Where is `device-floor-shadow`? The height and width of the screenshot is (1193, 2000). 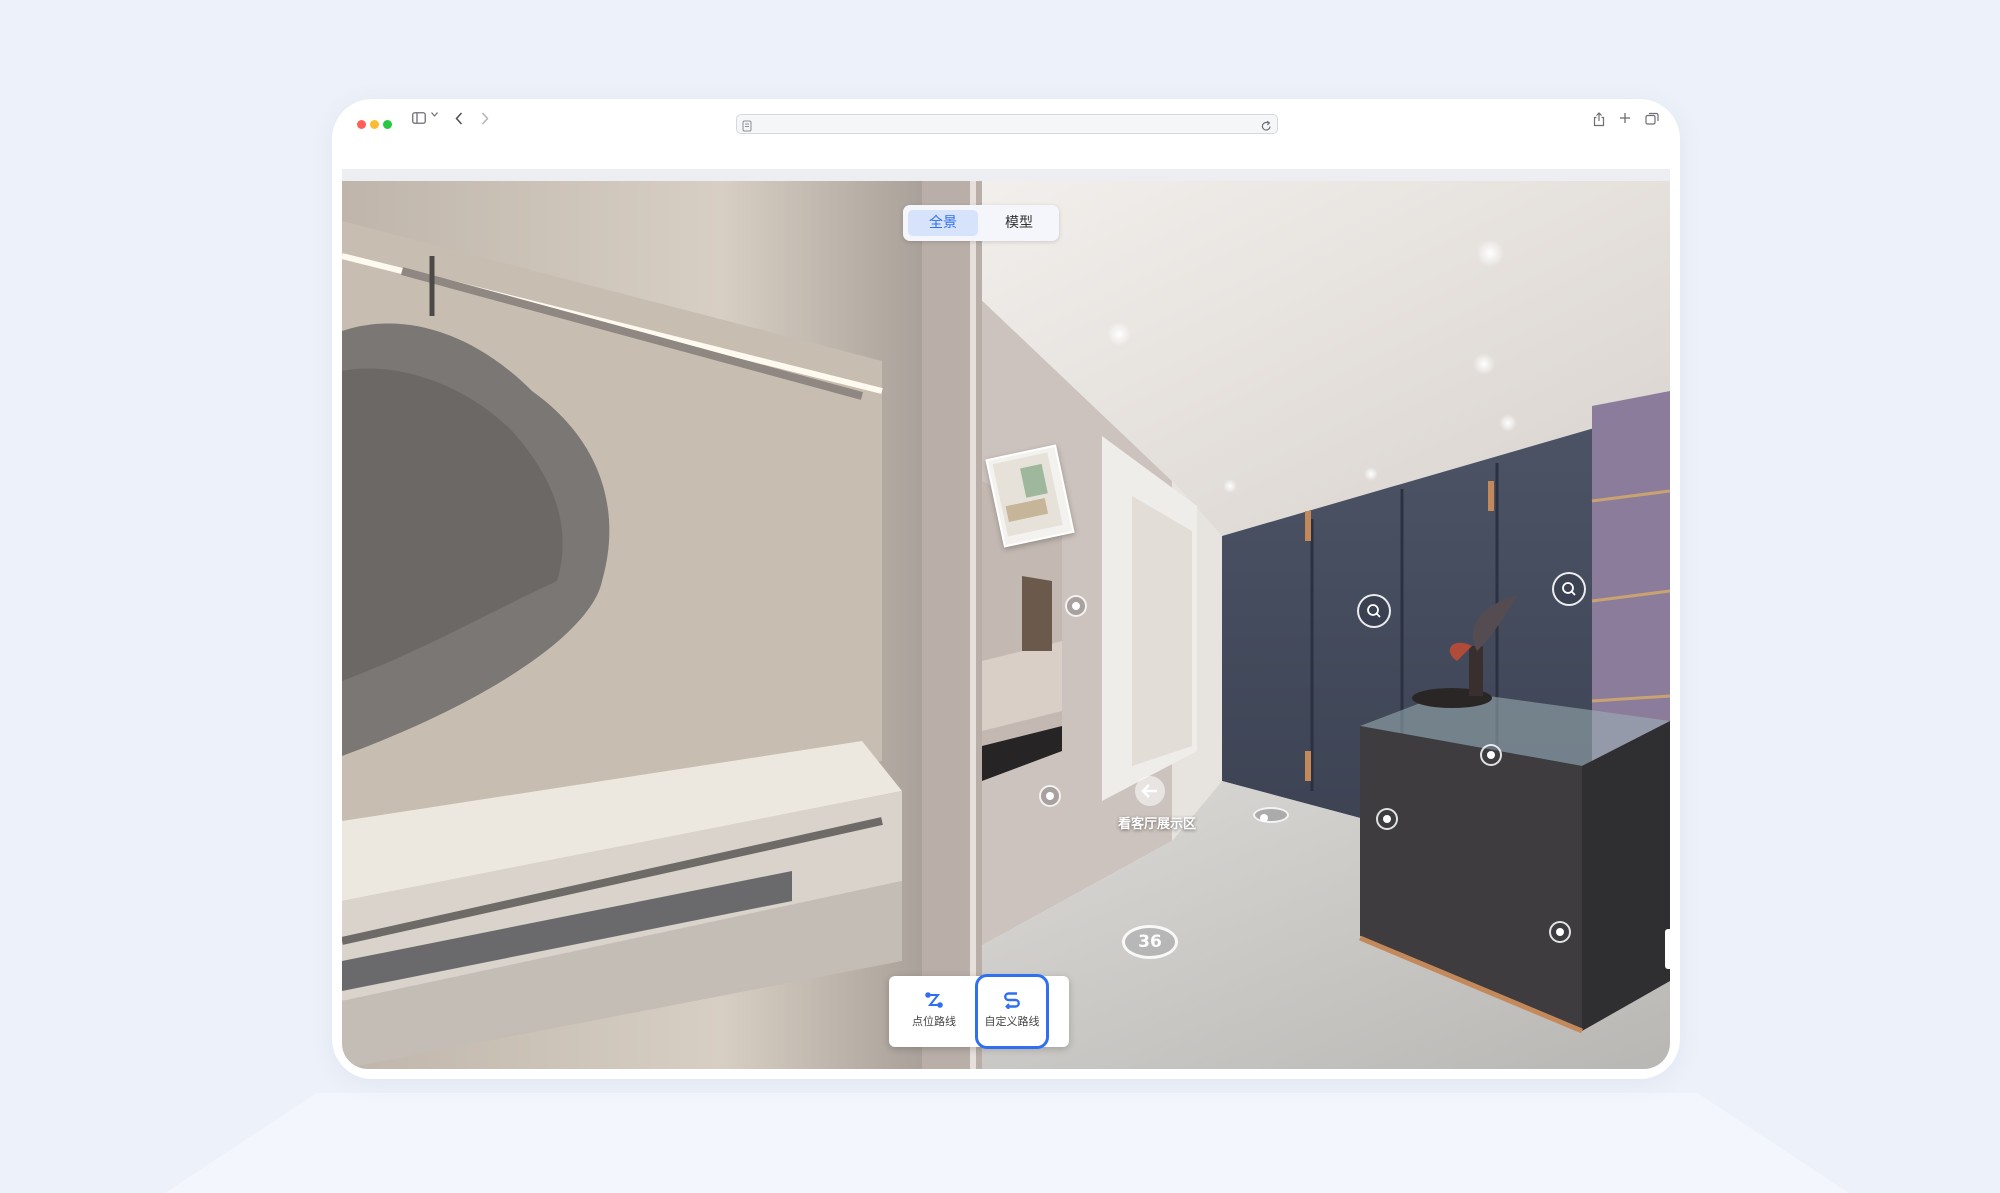 device-floor-shadow is located at coordinates (1007, 1143).